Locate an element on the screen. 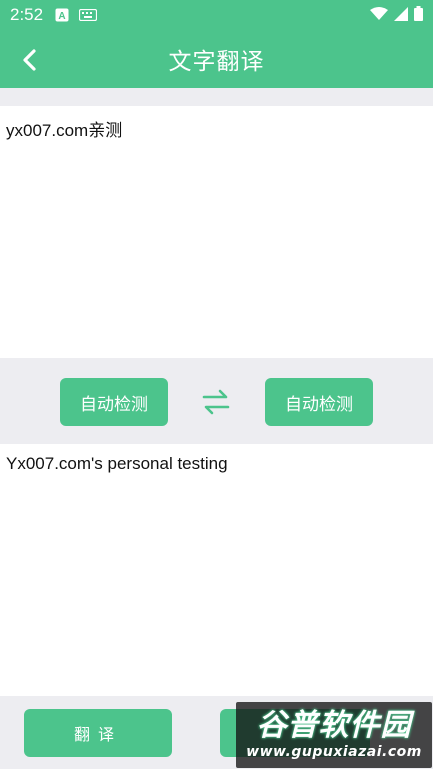 Image resolution: width=433 pixels, height=769 pixels. page-title: 文字翻译 is located at coordinates (216, 62).